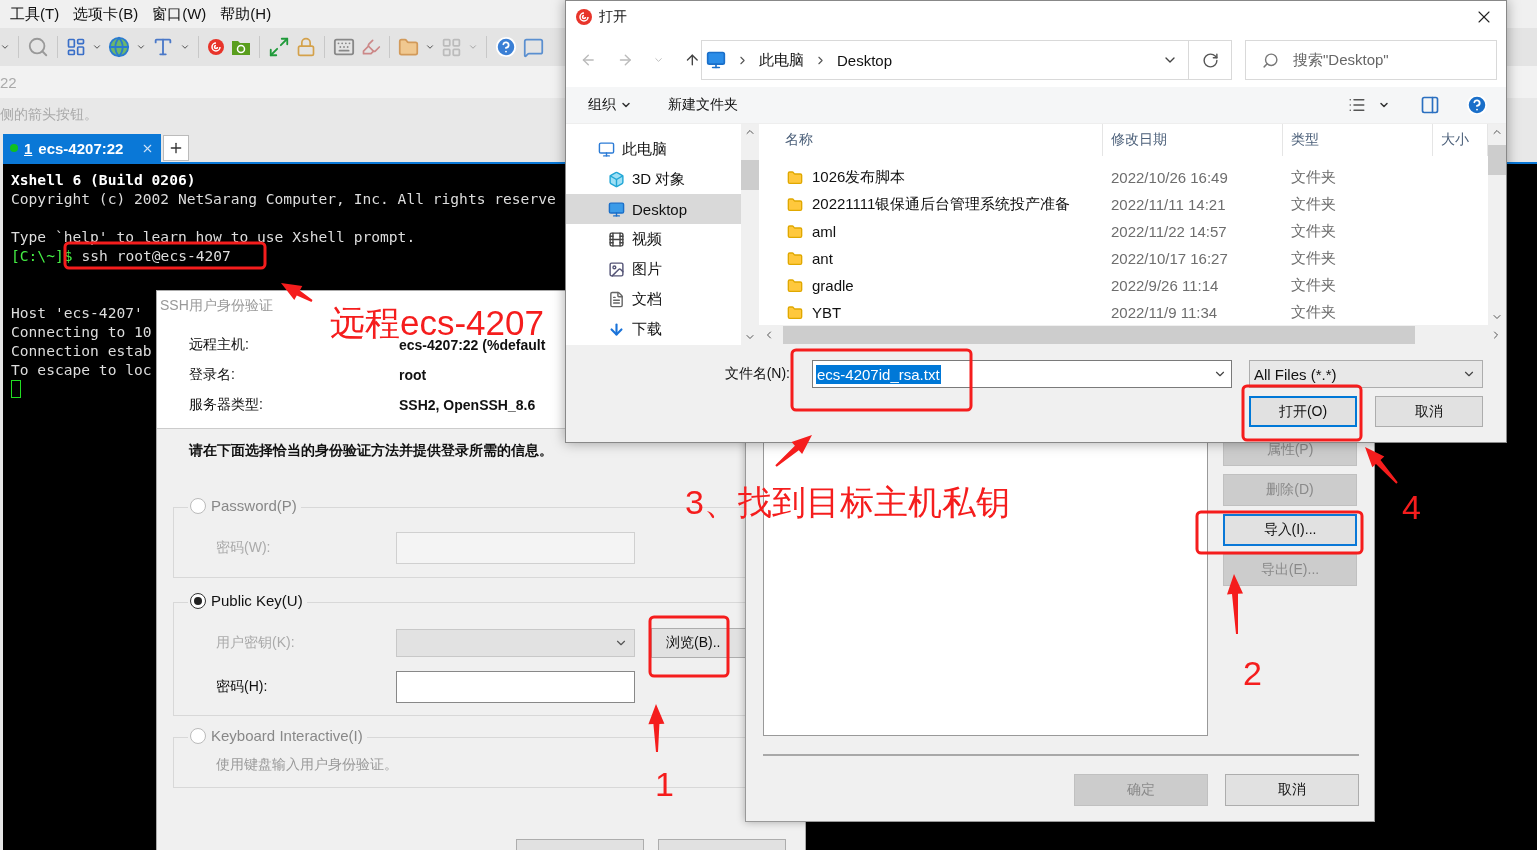  I want to click on instruction-text: 请在下面选择恰当的身份验证方法并提供登录所需的信息。, so click(371, 450).